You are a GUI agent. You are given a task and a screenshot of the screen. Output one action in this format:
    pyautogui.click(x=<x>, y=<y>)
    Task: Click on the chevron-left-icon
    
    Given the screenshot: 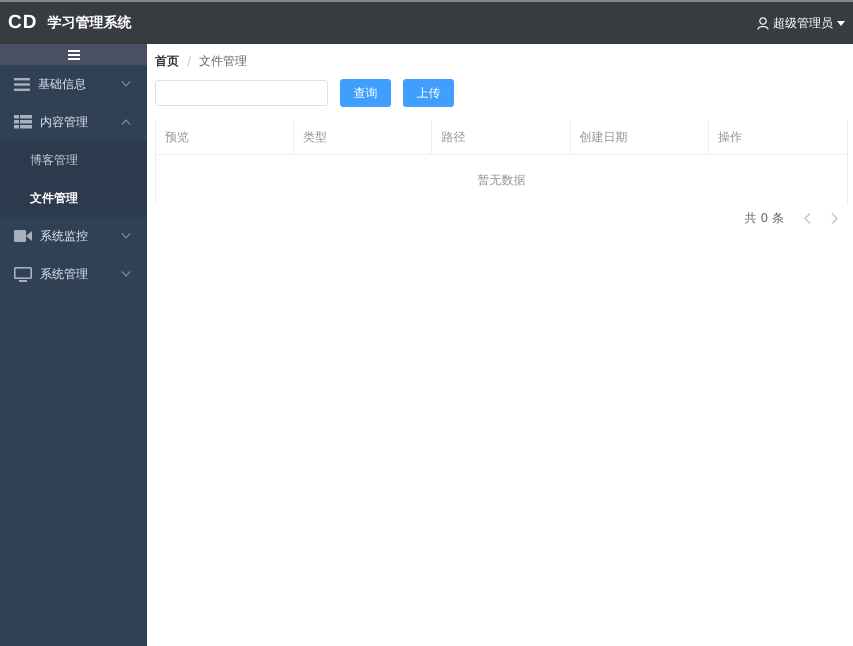 What is the action you would take?
    pyautogui.click(x=807, y=218)
    